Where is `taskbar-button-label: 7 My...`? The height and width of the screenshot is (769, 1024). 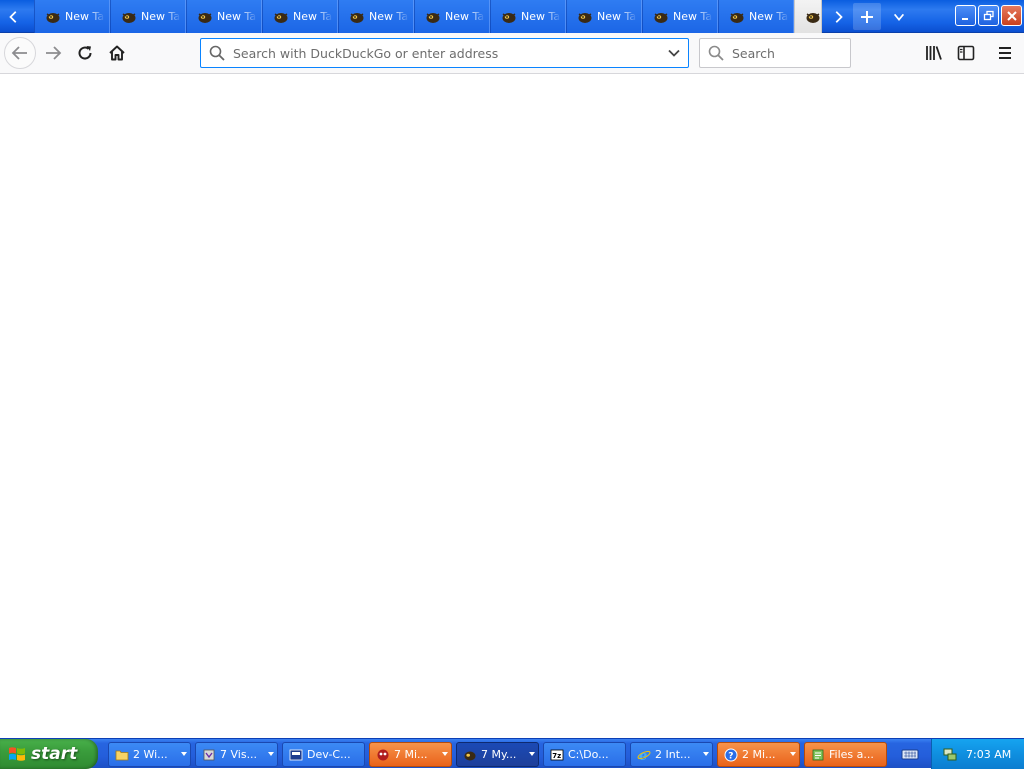 taskbar-button-label: 7 My... is located at coordinates (499, 754).